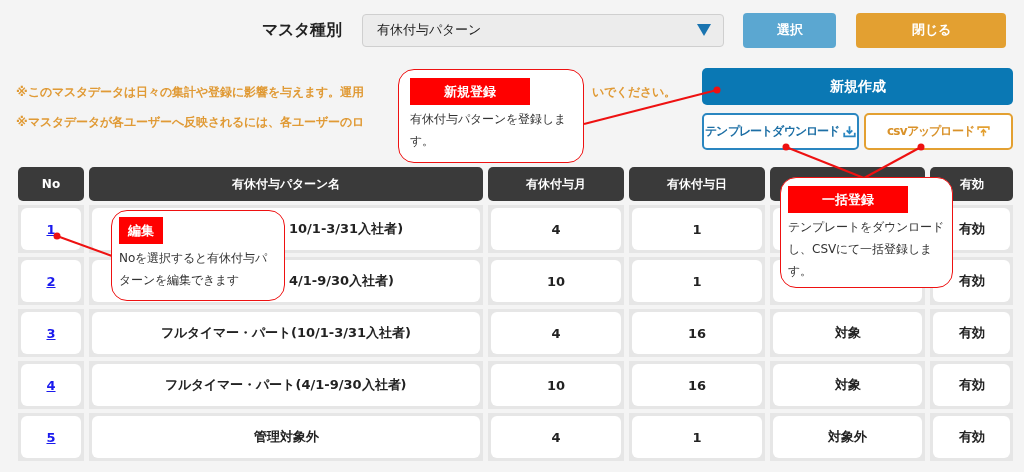 Image resolution: width=1024 pixels, height=472 pixels. I want to click on column-header: 有休付与月, so click(556, 184).